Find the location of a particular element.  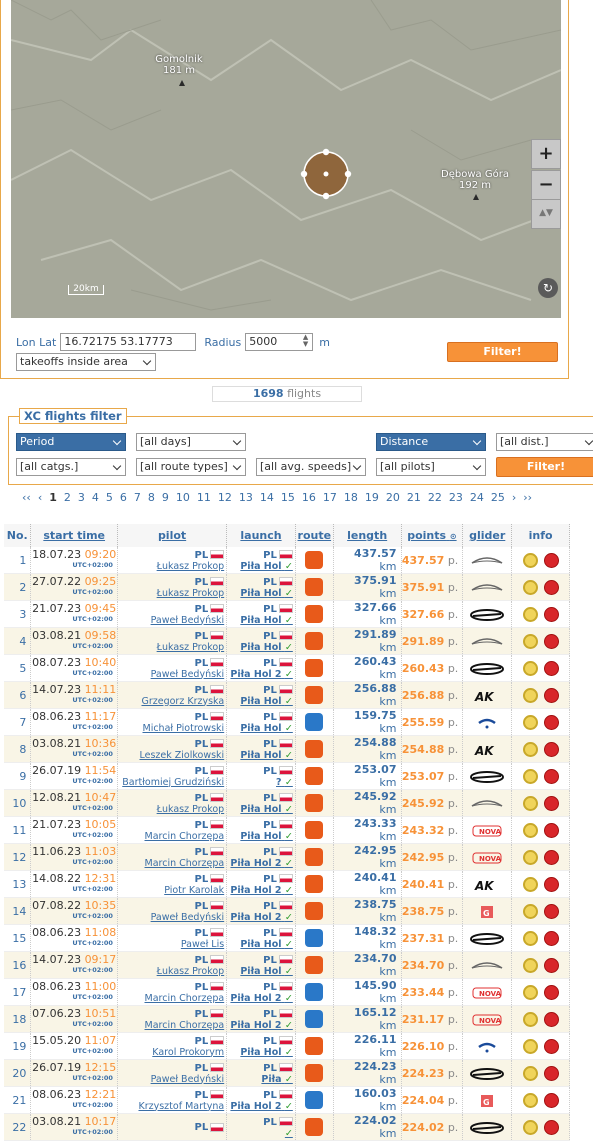

page-link: 21 is located at coordinates (414, 497).